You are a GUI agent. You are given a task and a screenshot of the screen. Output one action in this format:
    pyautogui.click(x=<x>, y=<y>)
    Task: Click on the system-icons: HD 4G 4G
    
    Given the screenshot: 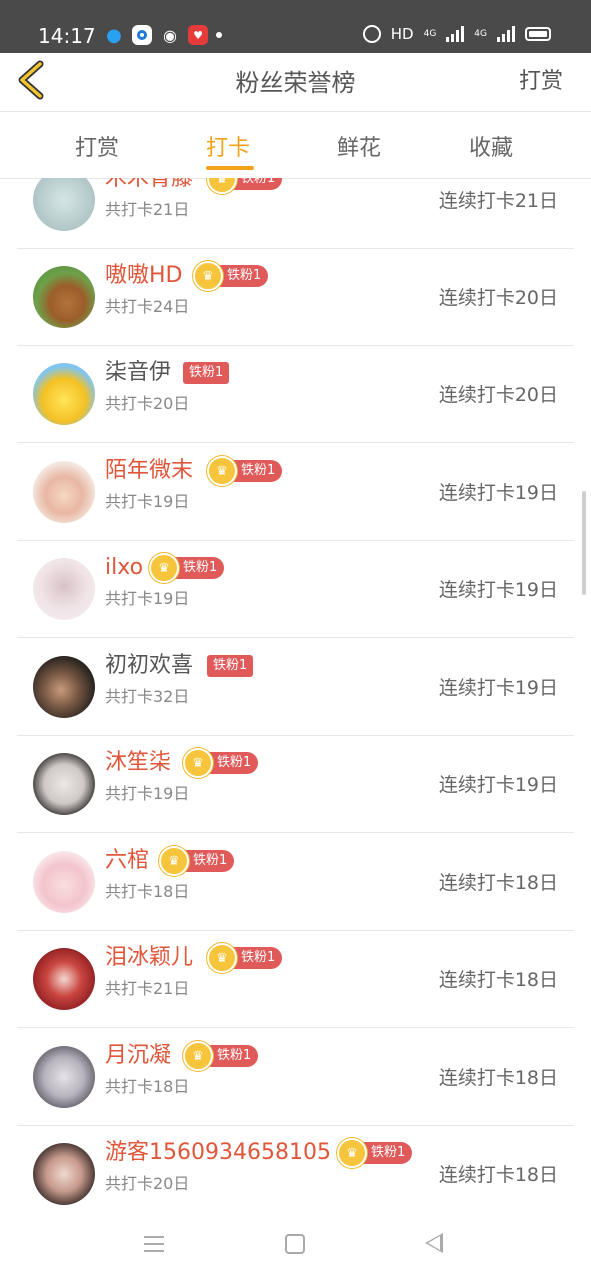 What is the action you would take?
    pyautogui.click(x=456, y=34)
    